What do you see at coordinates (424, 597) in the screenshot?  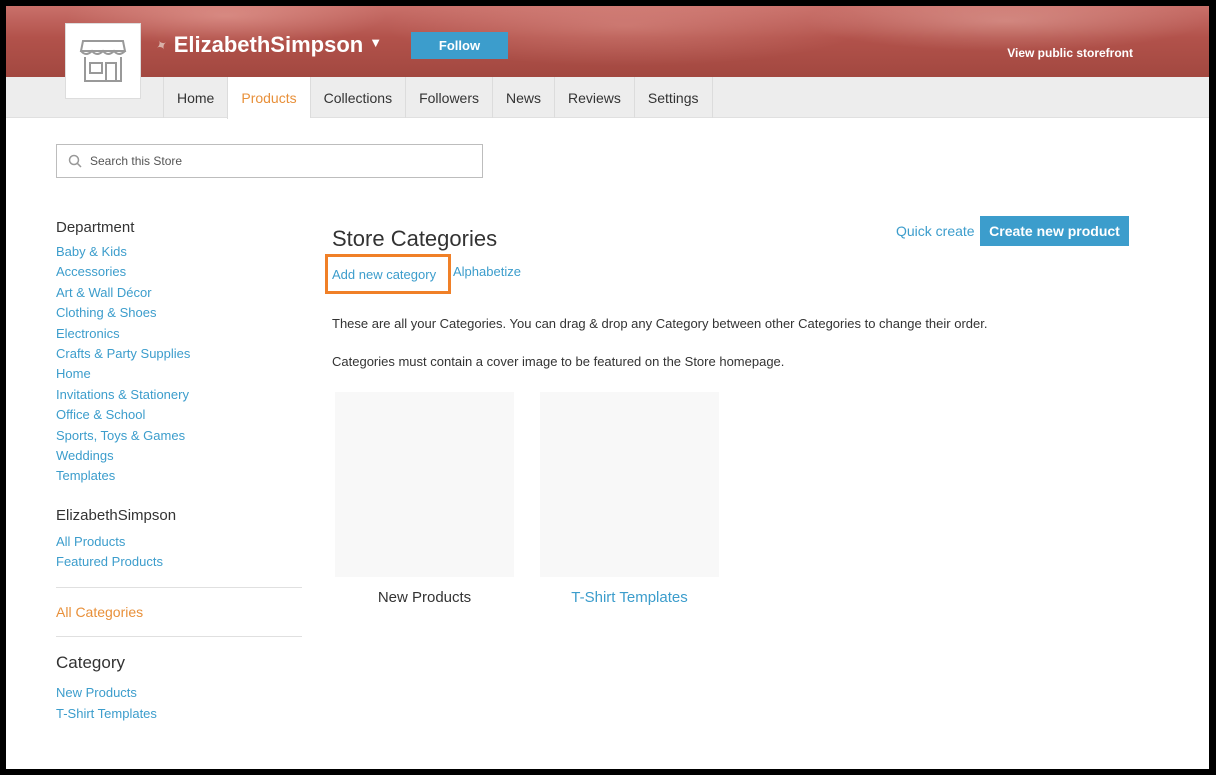 I see `category-card-label: New Products` at bounding box center [424, 597].